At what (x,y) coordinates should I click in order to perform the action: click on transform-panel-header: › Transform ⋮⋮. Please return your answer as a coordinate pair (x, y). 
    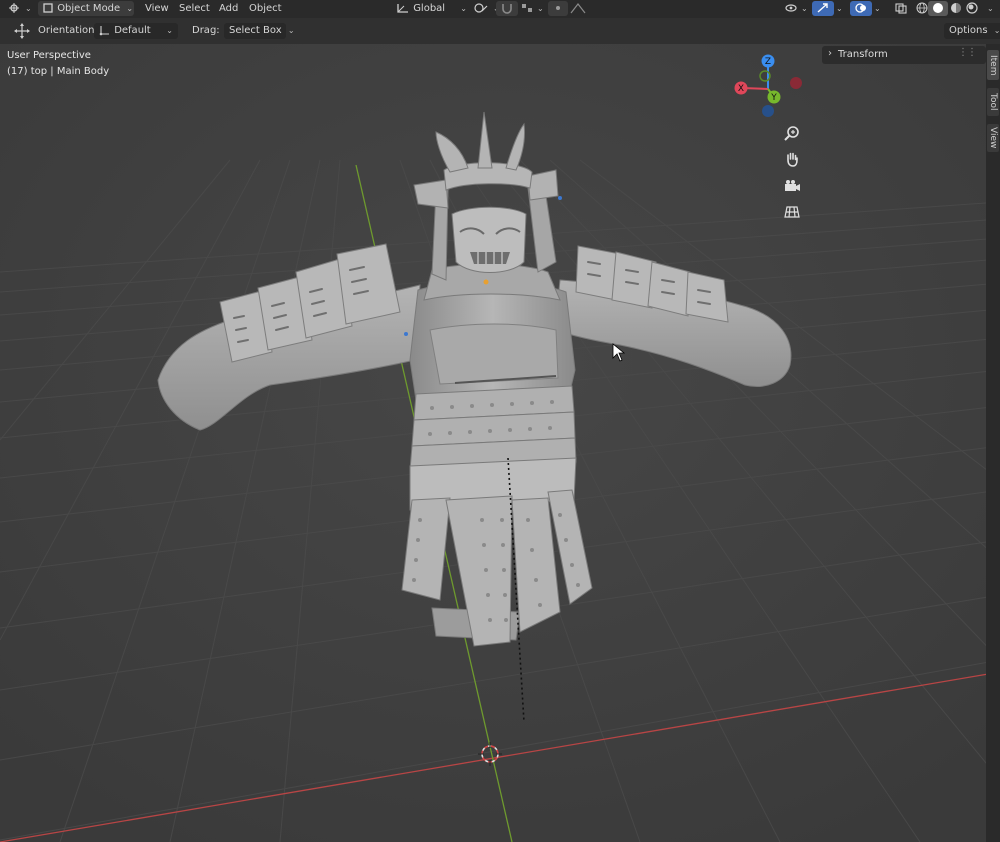
    Looking at the image, I should click on (904, 55).